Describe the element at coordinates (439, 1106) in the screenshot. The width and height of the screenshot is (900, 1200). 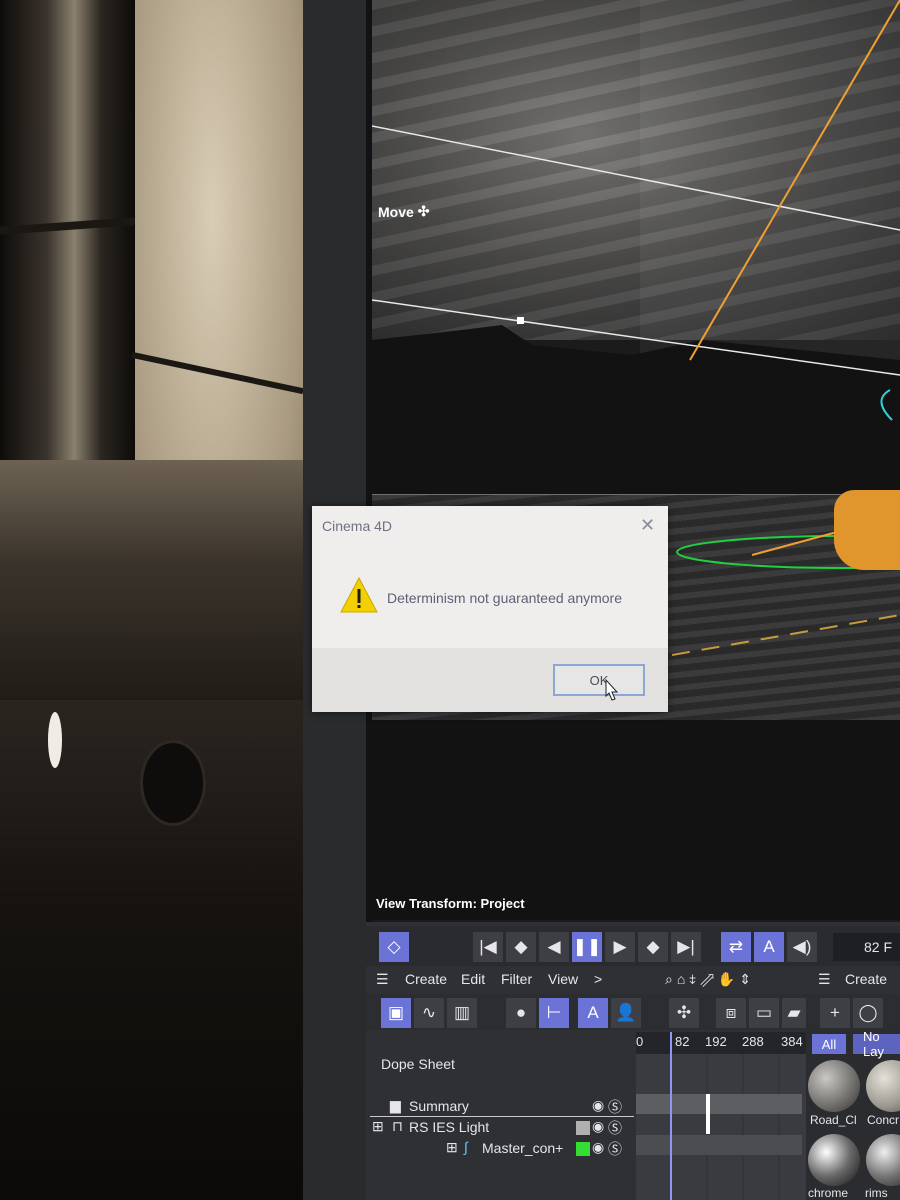
I see `tree-label: Summary` at that location.